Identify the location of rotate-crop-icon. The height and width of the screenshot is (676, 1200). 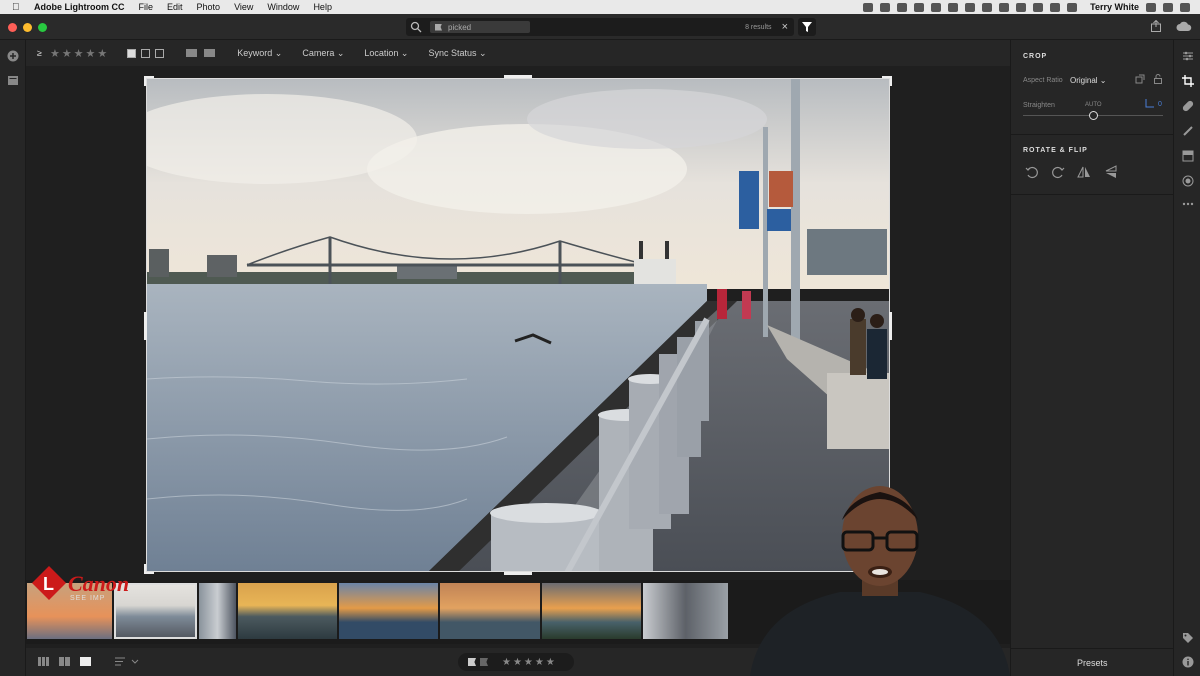
(1140, 79).